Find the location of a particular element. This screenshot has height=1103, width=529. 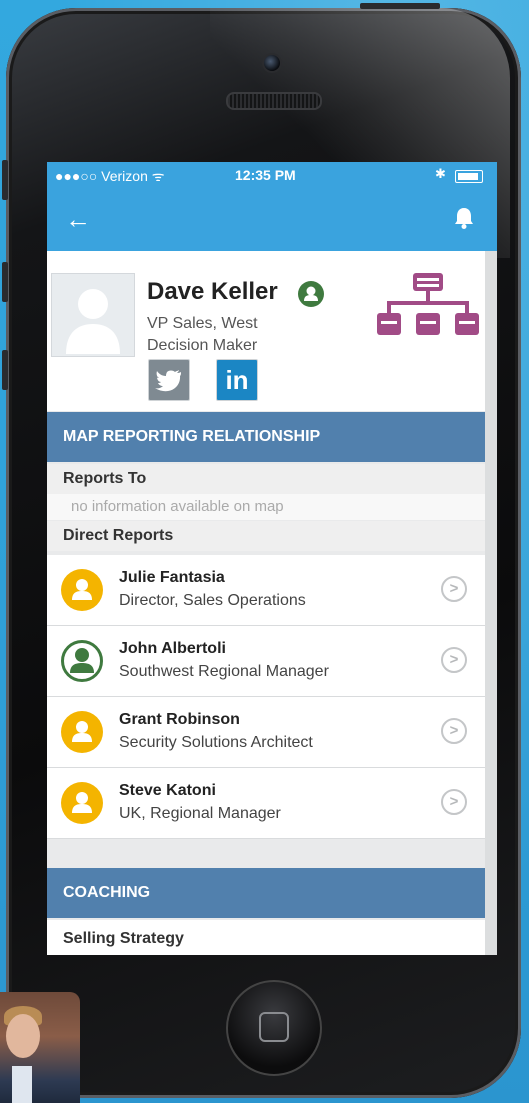

mute-switch is located at coordinates (5, 180).